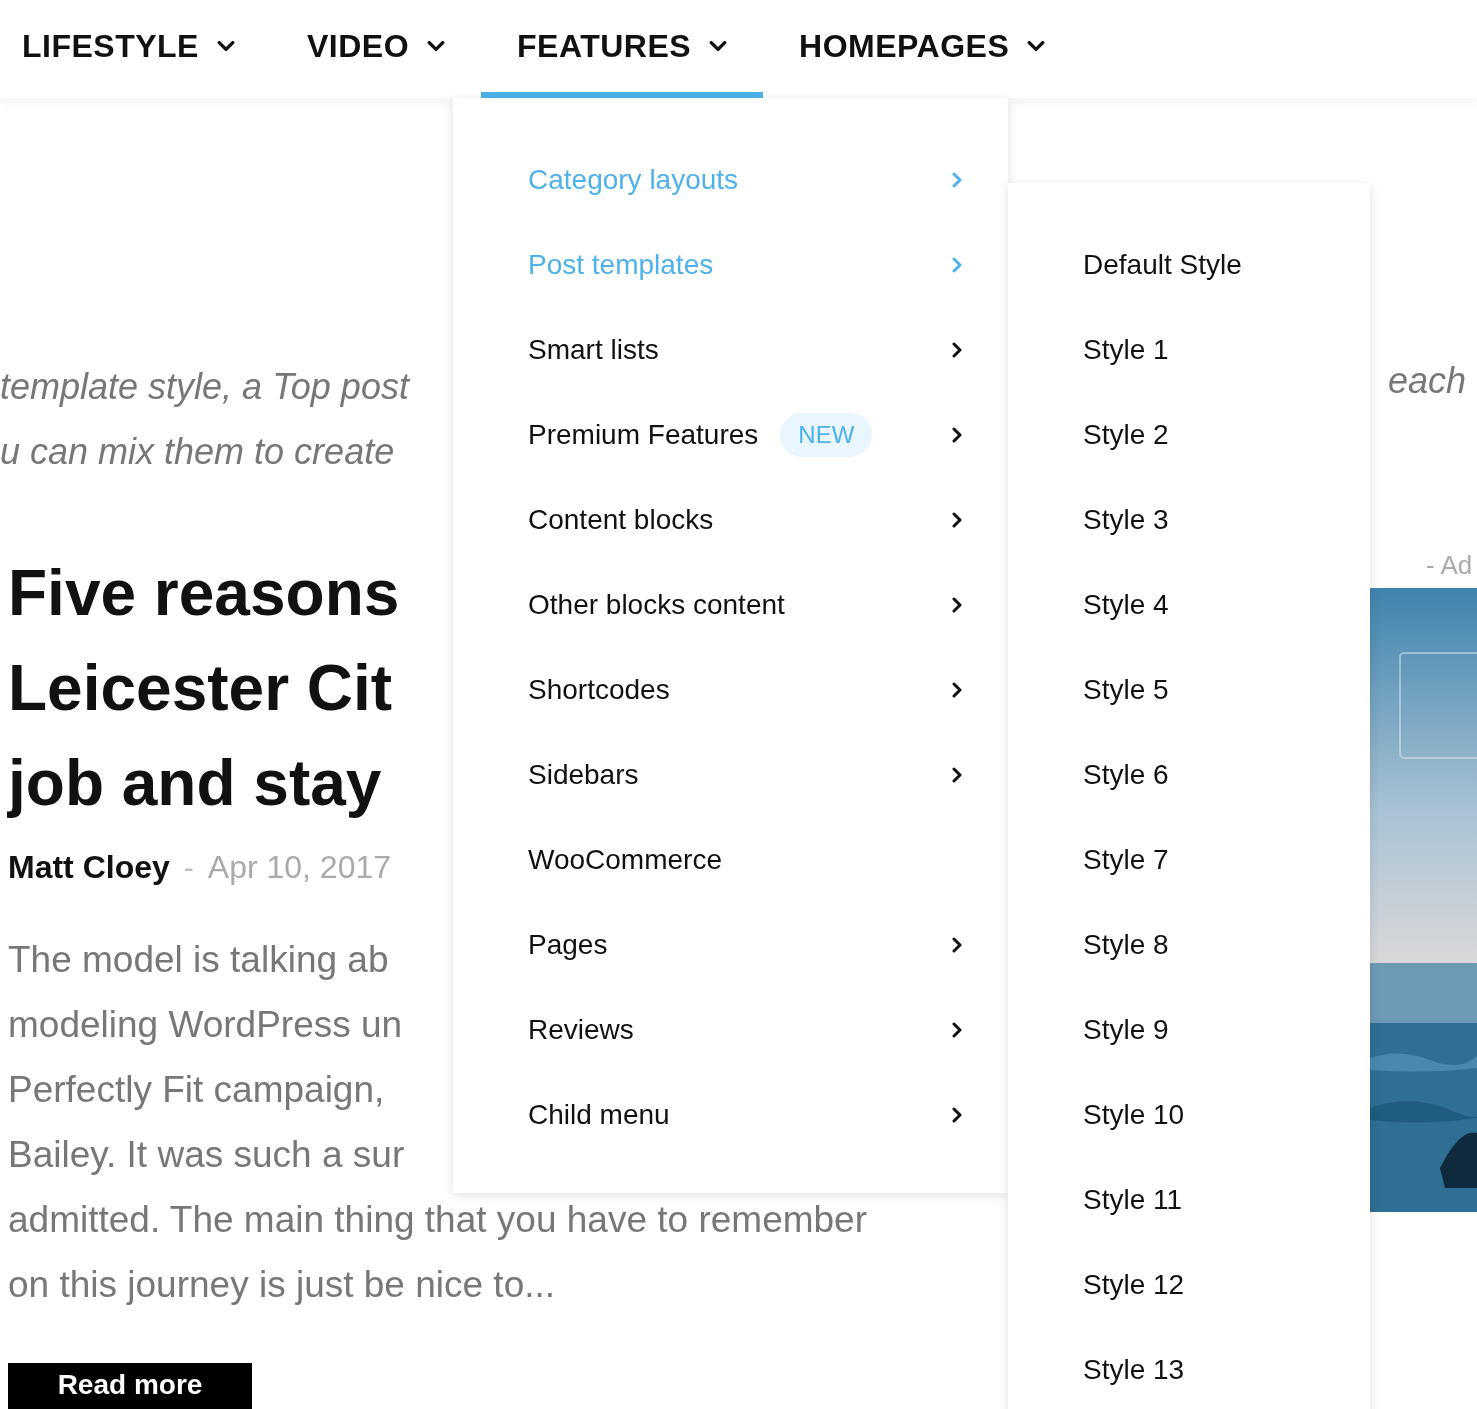 The height and width of the screenshot is (1409, 1477). Describe the element at coordinates (196, 1090) in the screenshot. I see `excerpt-text: Perfectly Fit campaign,` at that location.